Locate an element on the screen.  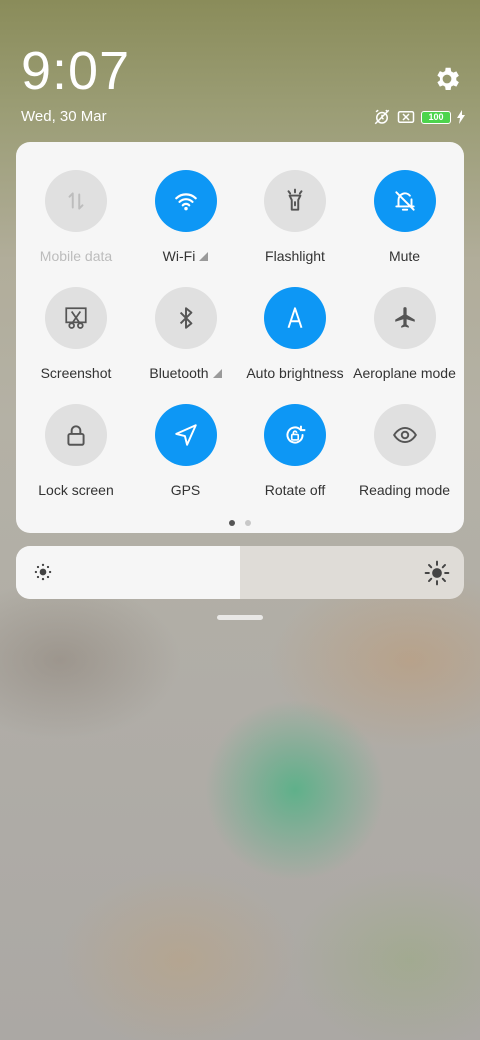
tile-label: Flashlight is located at coordinates (295, 256).